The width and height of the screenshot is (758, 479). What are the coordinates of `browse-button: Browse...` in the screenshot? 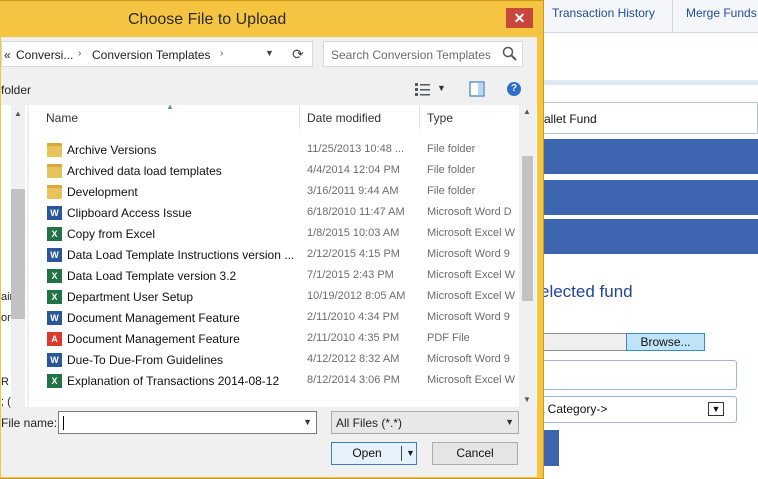 It's located at (665, 342).